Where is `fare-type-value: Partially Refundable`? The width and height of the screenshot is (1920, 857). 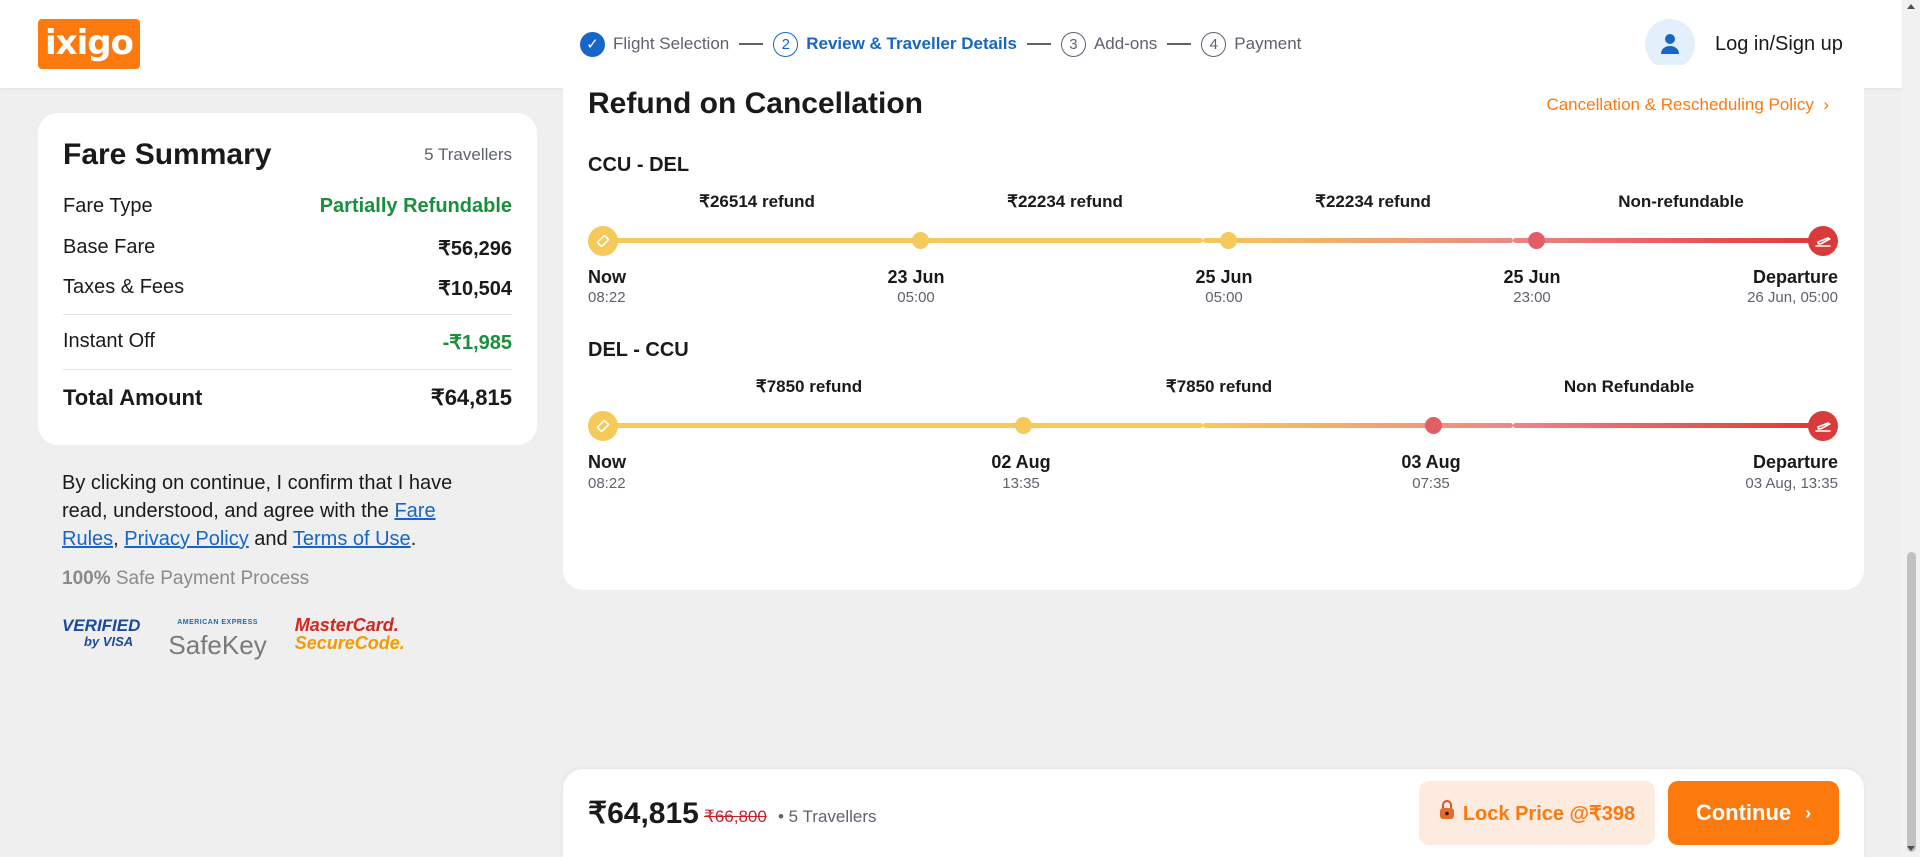
fare-type-value: Partially Refundable is located at coordinates (415, 206).